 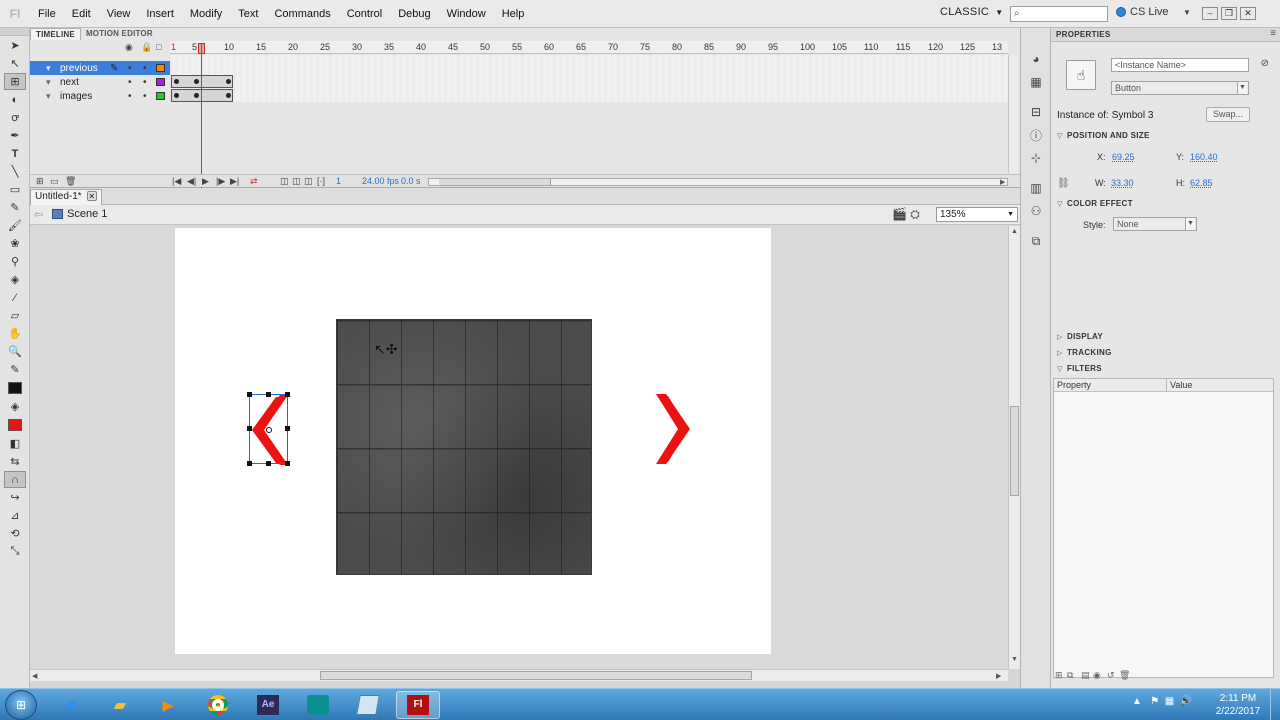 What do you see at coordinates (1165, 353) in the screenshot?
I see `tracking-section: ▷ TRACKING` at bounding box center [1165, 353].